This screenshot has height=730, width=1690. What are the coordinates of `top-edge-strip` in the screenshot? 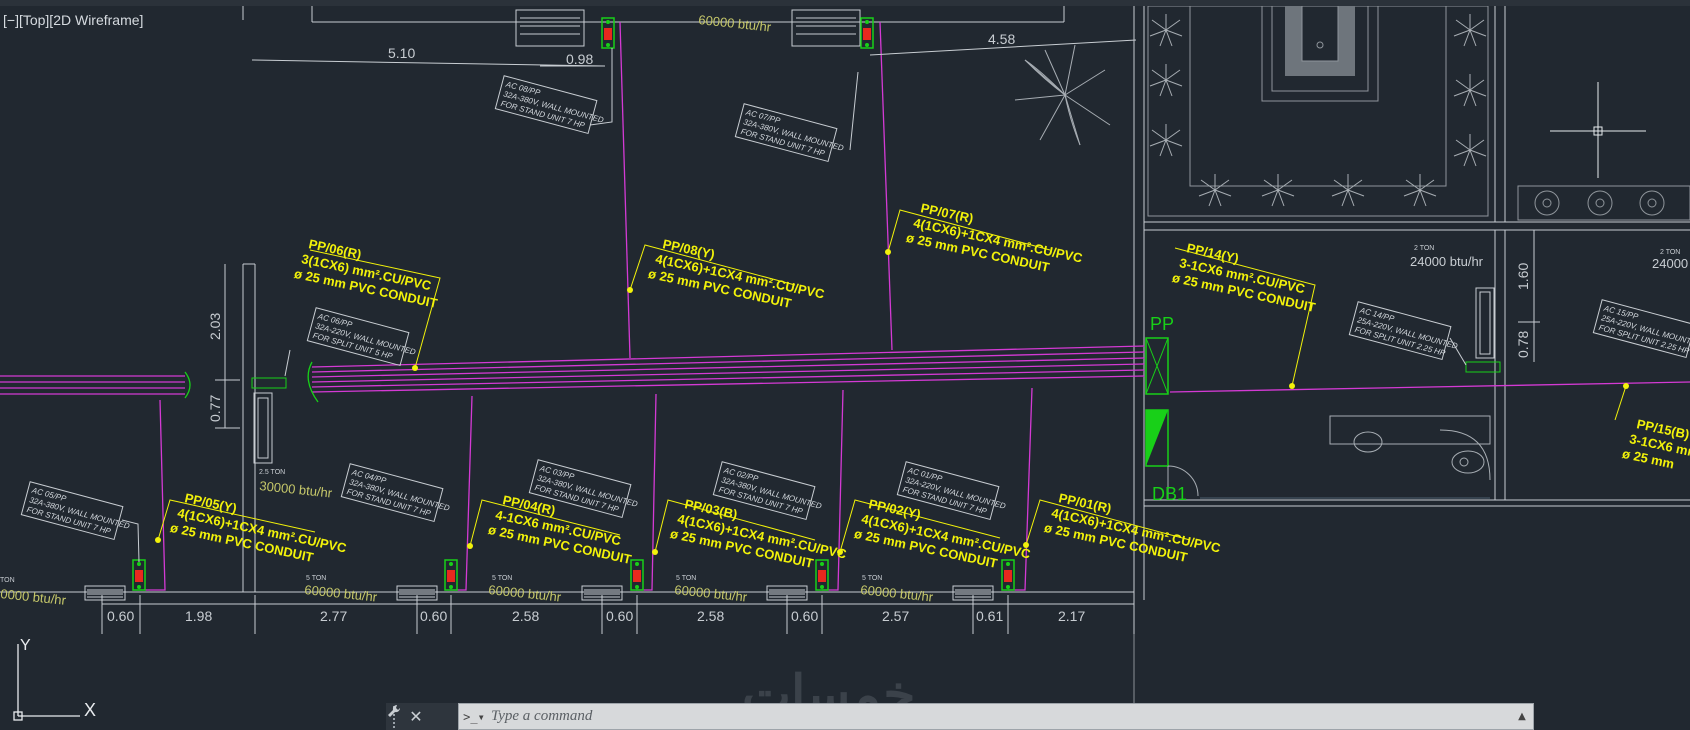 It's located at (845, 3).